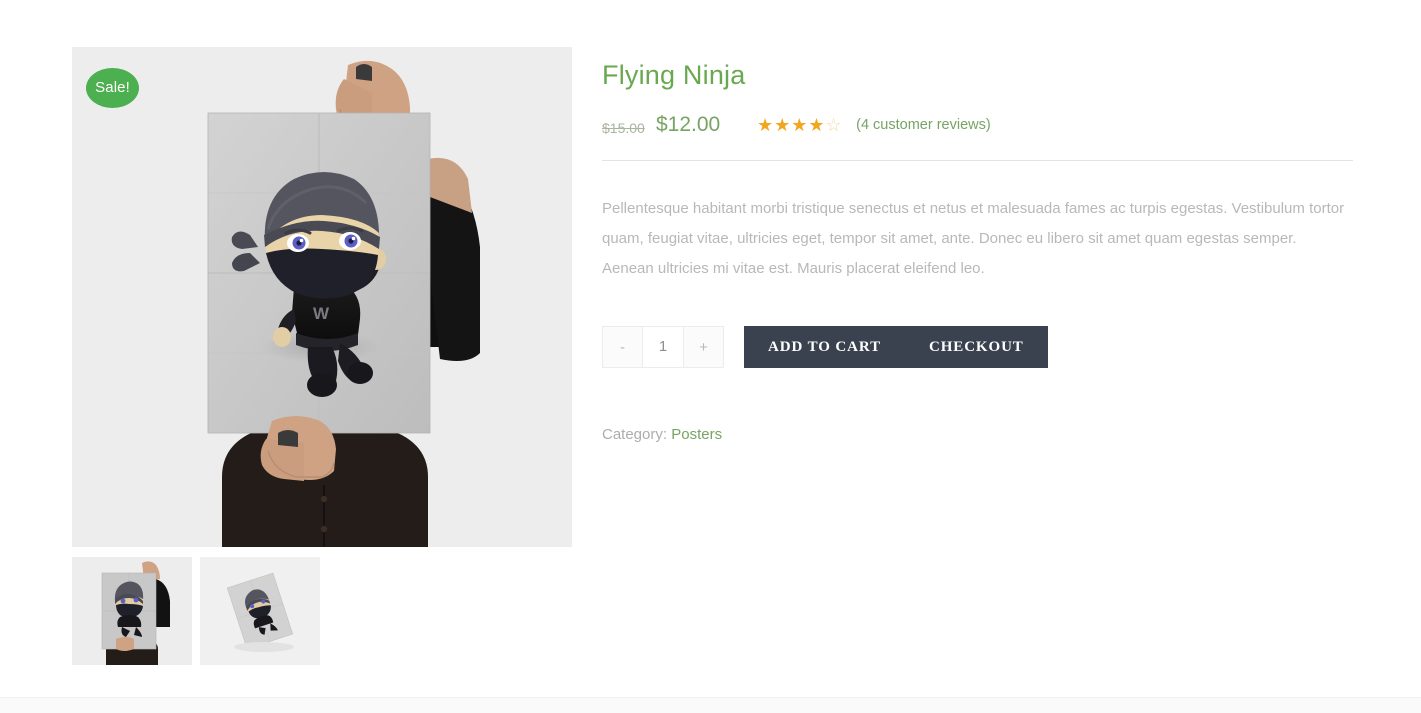 The width and height of the screenshot is (1421, 713). Describe the element at coordinates (696, 434) in the screenshot. I see `category-link: Posters` at that location.